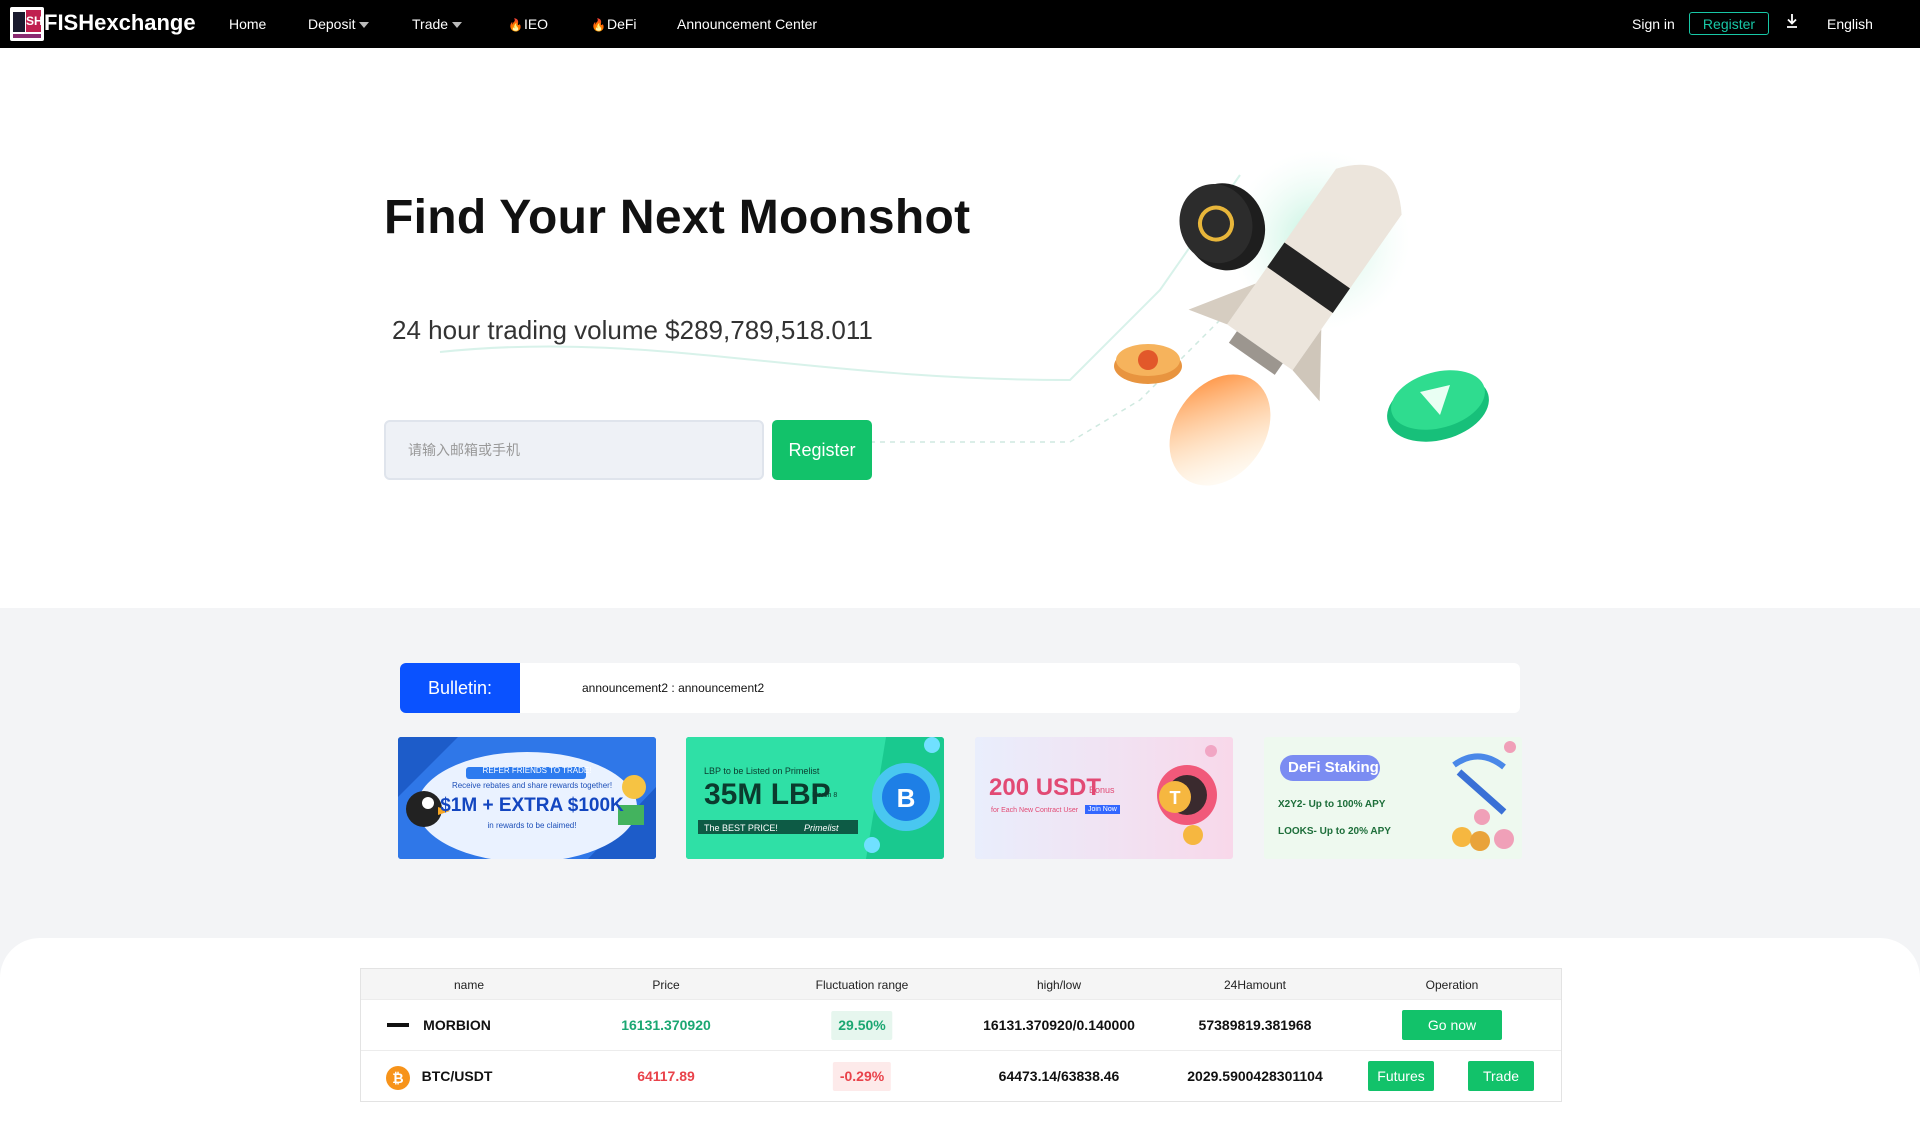 This screenshot has height=1138, width=1920. Describe the element at coordinates (1334, 831) in the screenshot. I see `banner-defi-line-3: LOOKS- Up to 20% APY` at that location.